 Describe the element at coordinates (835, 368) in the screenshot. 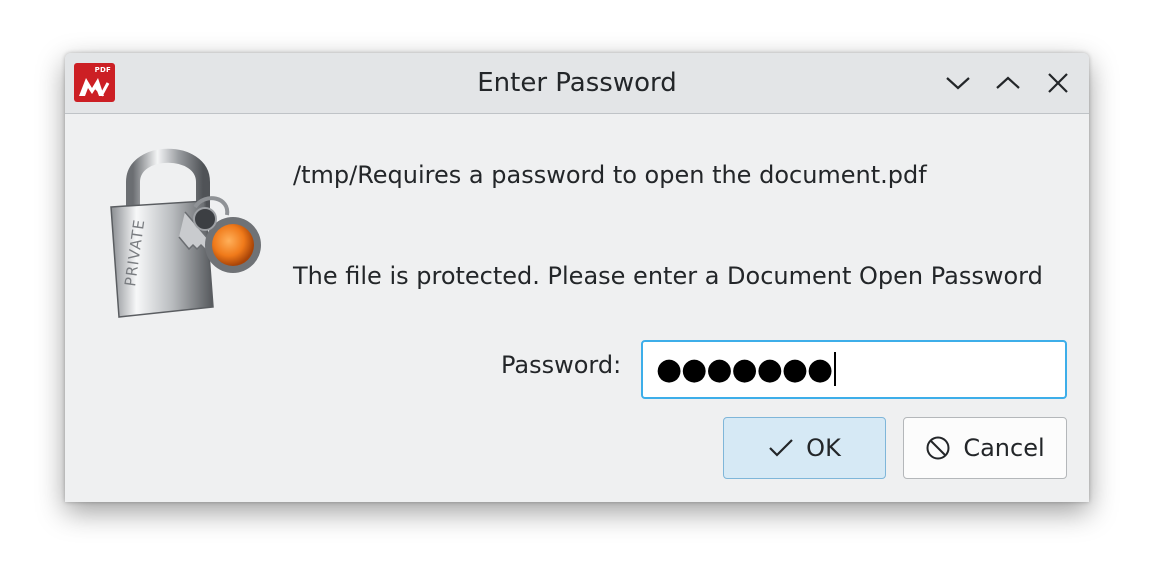

I see `text-caret` at that location.